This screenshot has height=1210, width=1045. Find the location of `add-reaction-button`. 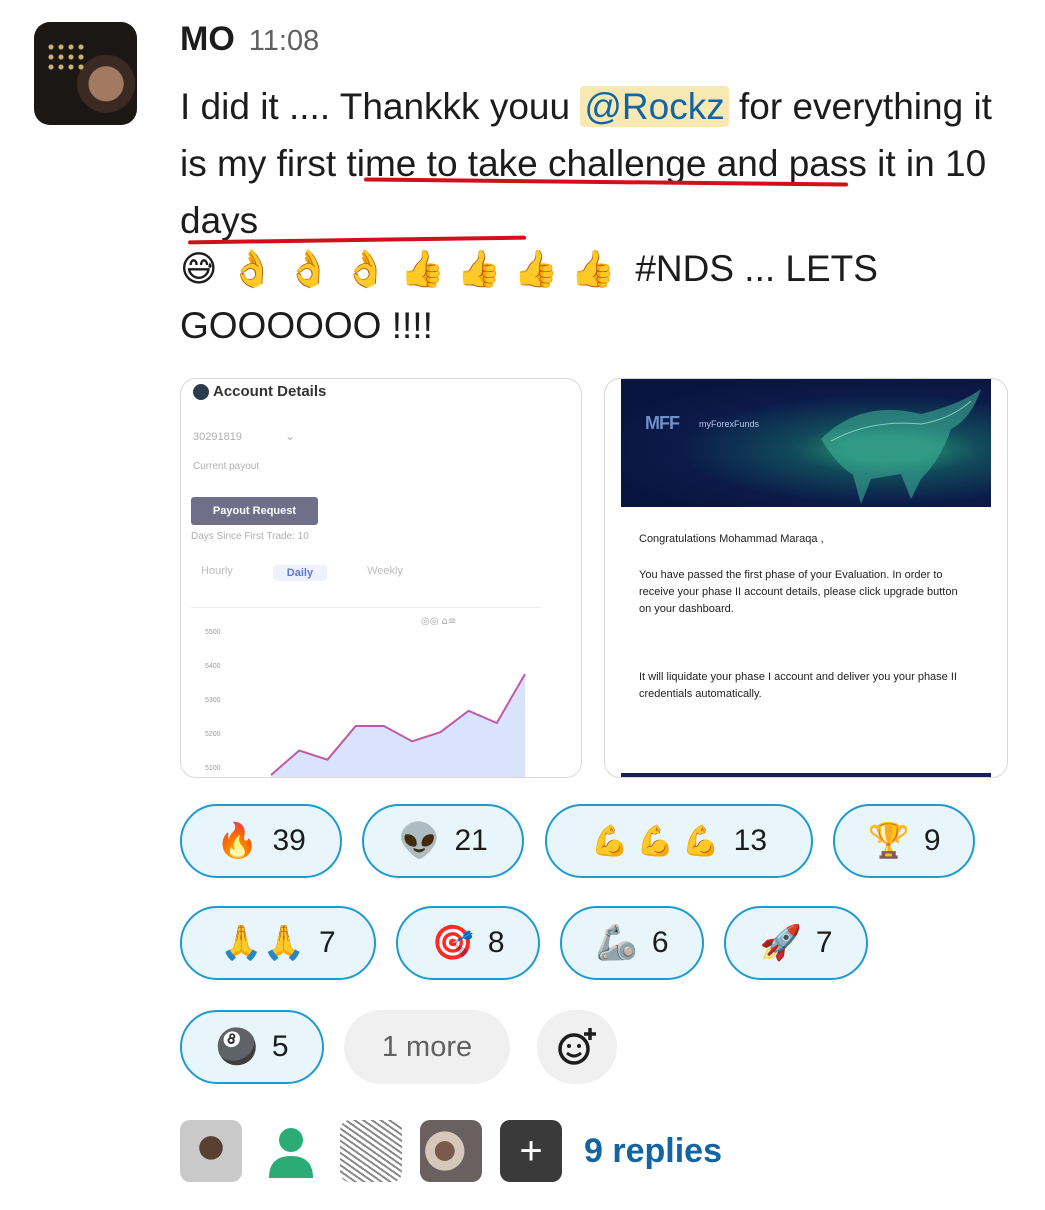

add-reaction-button is located at coordinates (577, 1047).